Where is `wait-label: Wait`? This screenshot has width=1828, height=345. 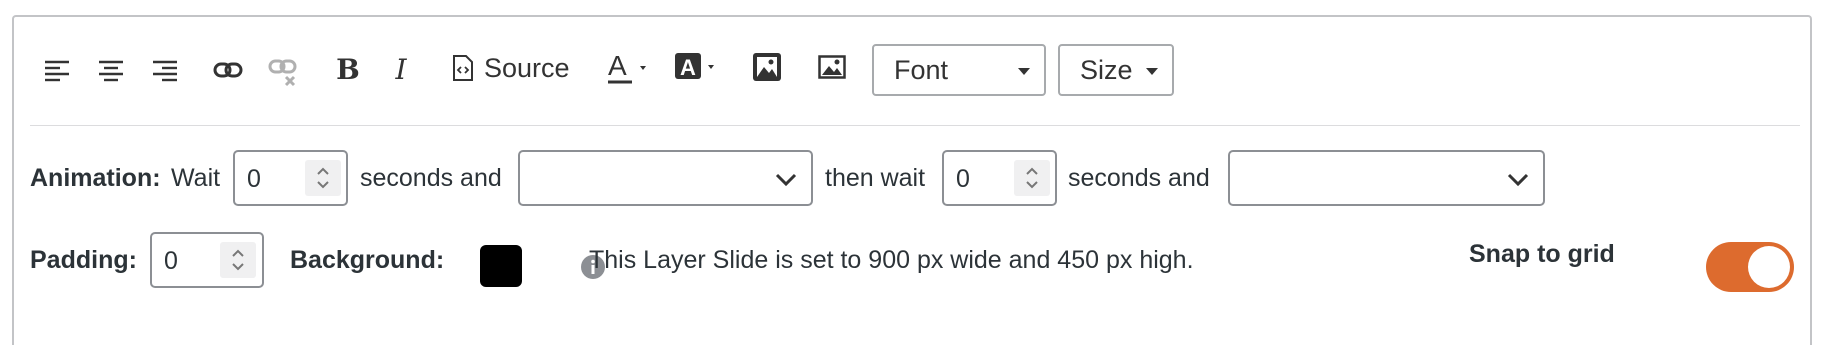
wait-label: Wait is located at coordinates (196, 178).